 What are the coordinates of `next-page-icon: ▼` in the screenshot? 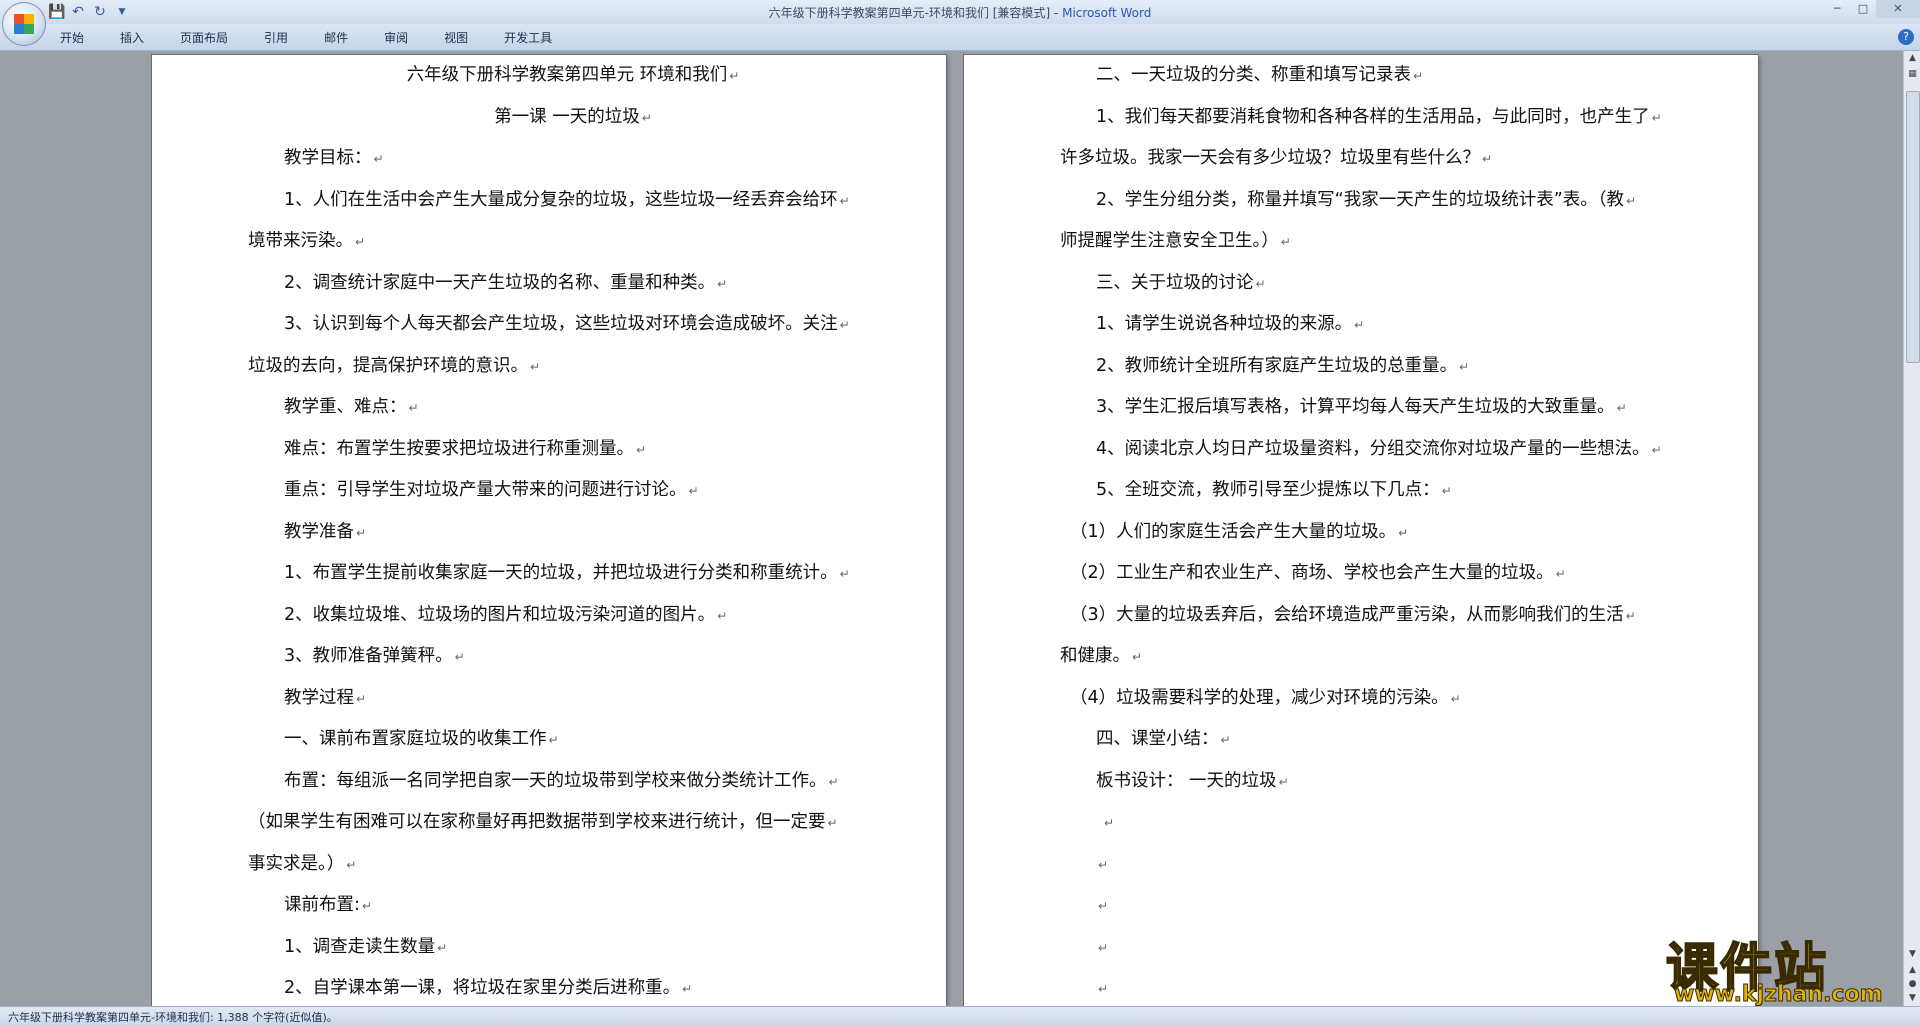 It's located at (1912, 998).